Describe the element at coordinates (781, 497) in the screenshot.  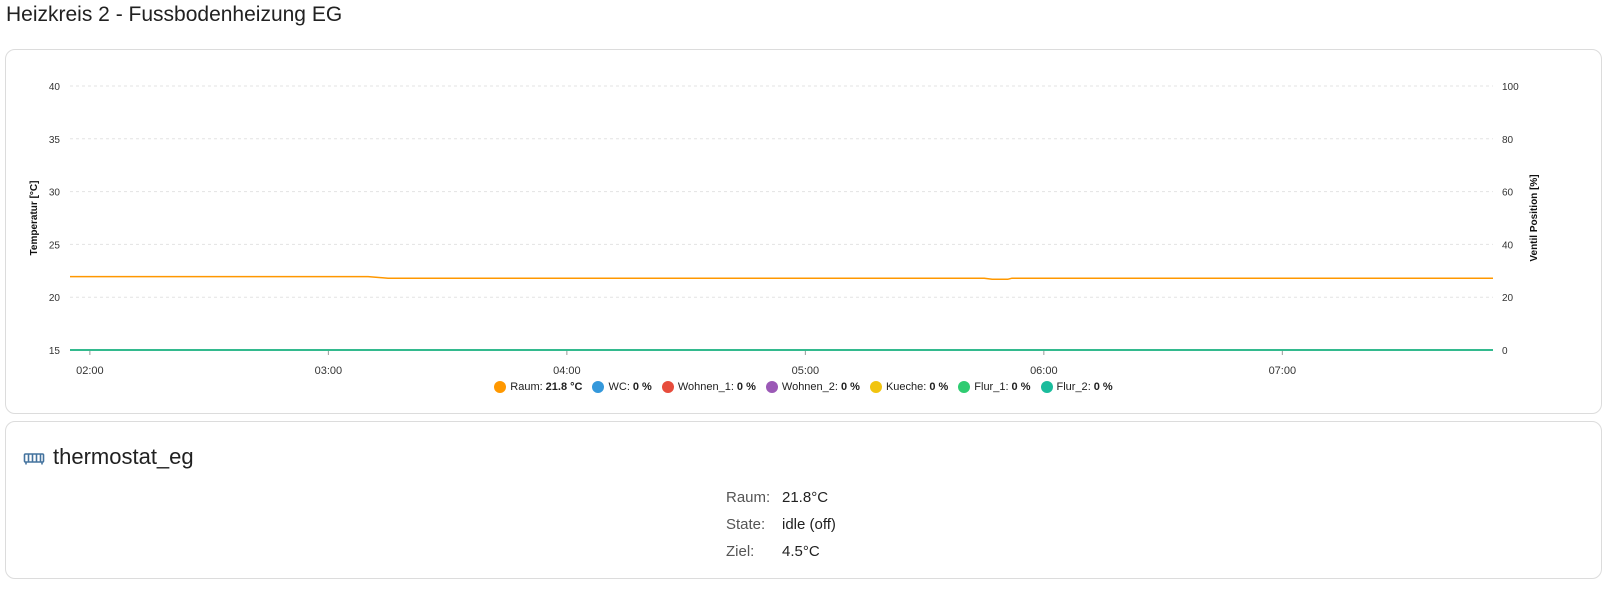
I see `attribute-row-raum: Raum: 21.8°C` at that location.